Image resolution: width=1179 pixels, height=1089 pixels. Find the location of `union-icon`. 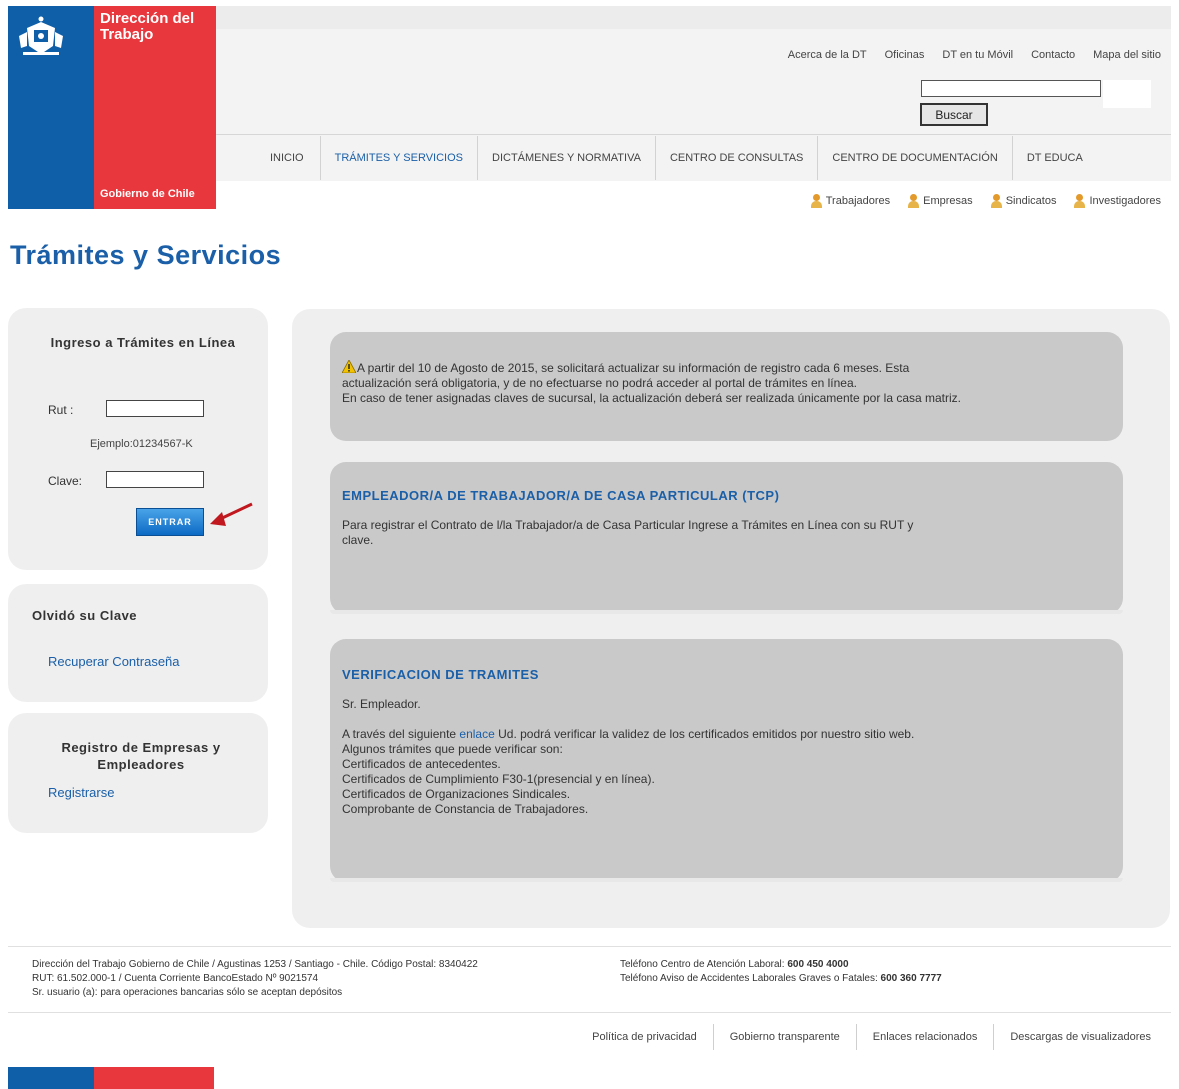

union-icon is located at coordinates (996, 201).